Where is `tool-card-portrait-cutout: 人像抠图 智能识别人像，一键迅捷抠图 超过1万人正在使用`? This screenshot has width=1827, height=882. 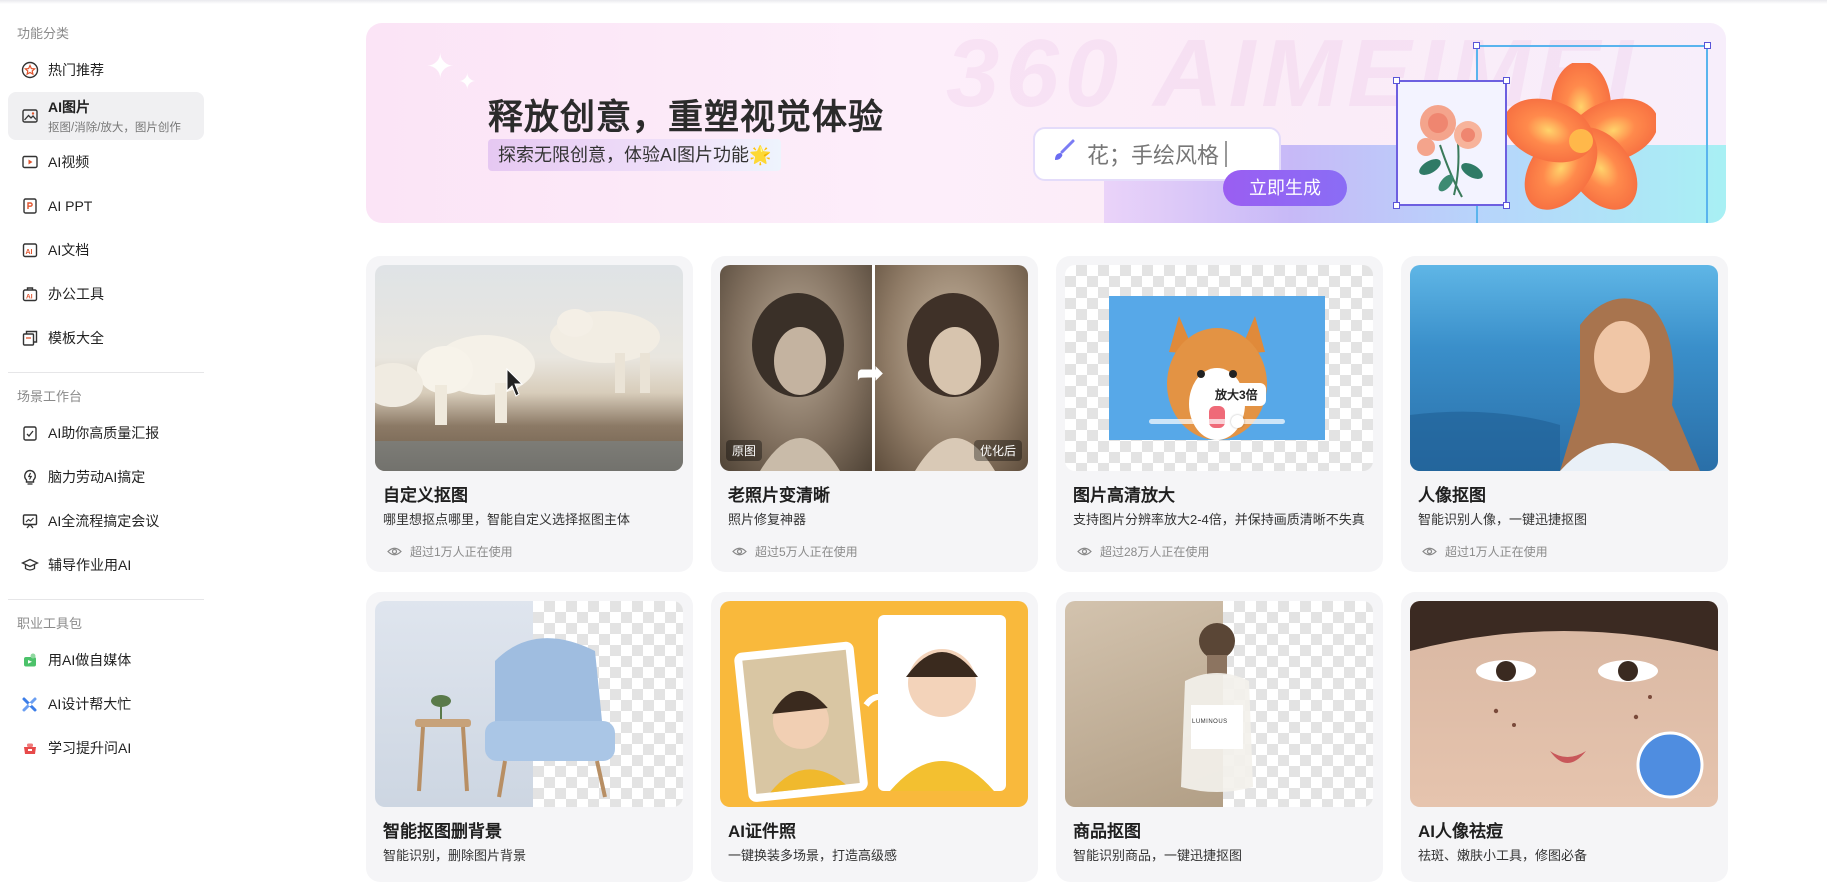 tool-card-portrait-cutout: 人像抠图 智能识别人像，一键迅捷抠图 超过1万人正在使用 is located at coordinates (1564, 414).